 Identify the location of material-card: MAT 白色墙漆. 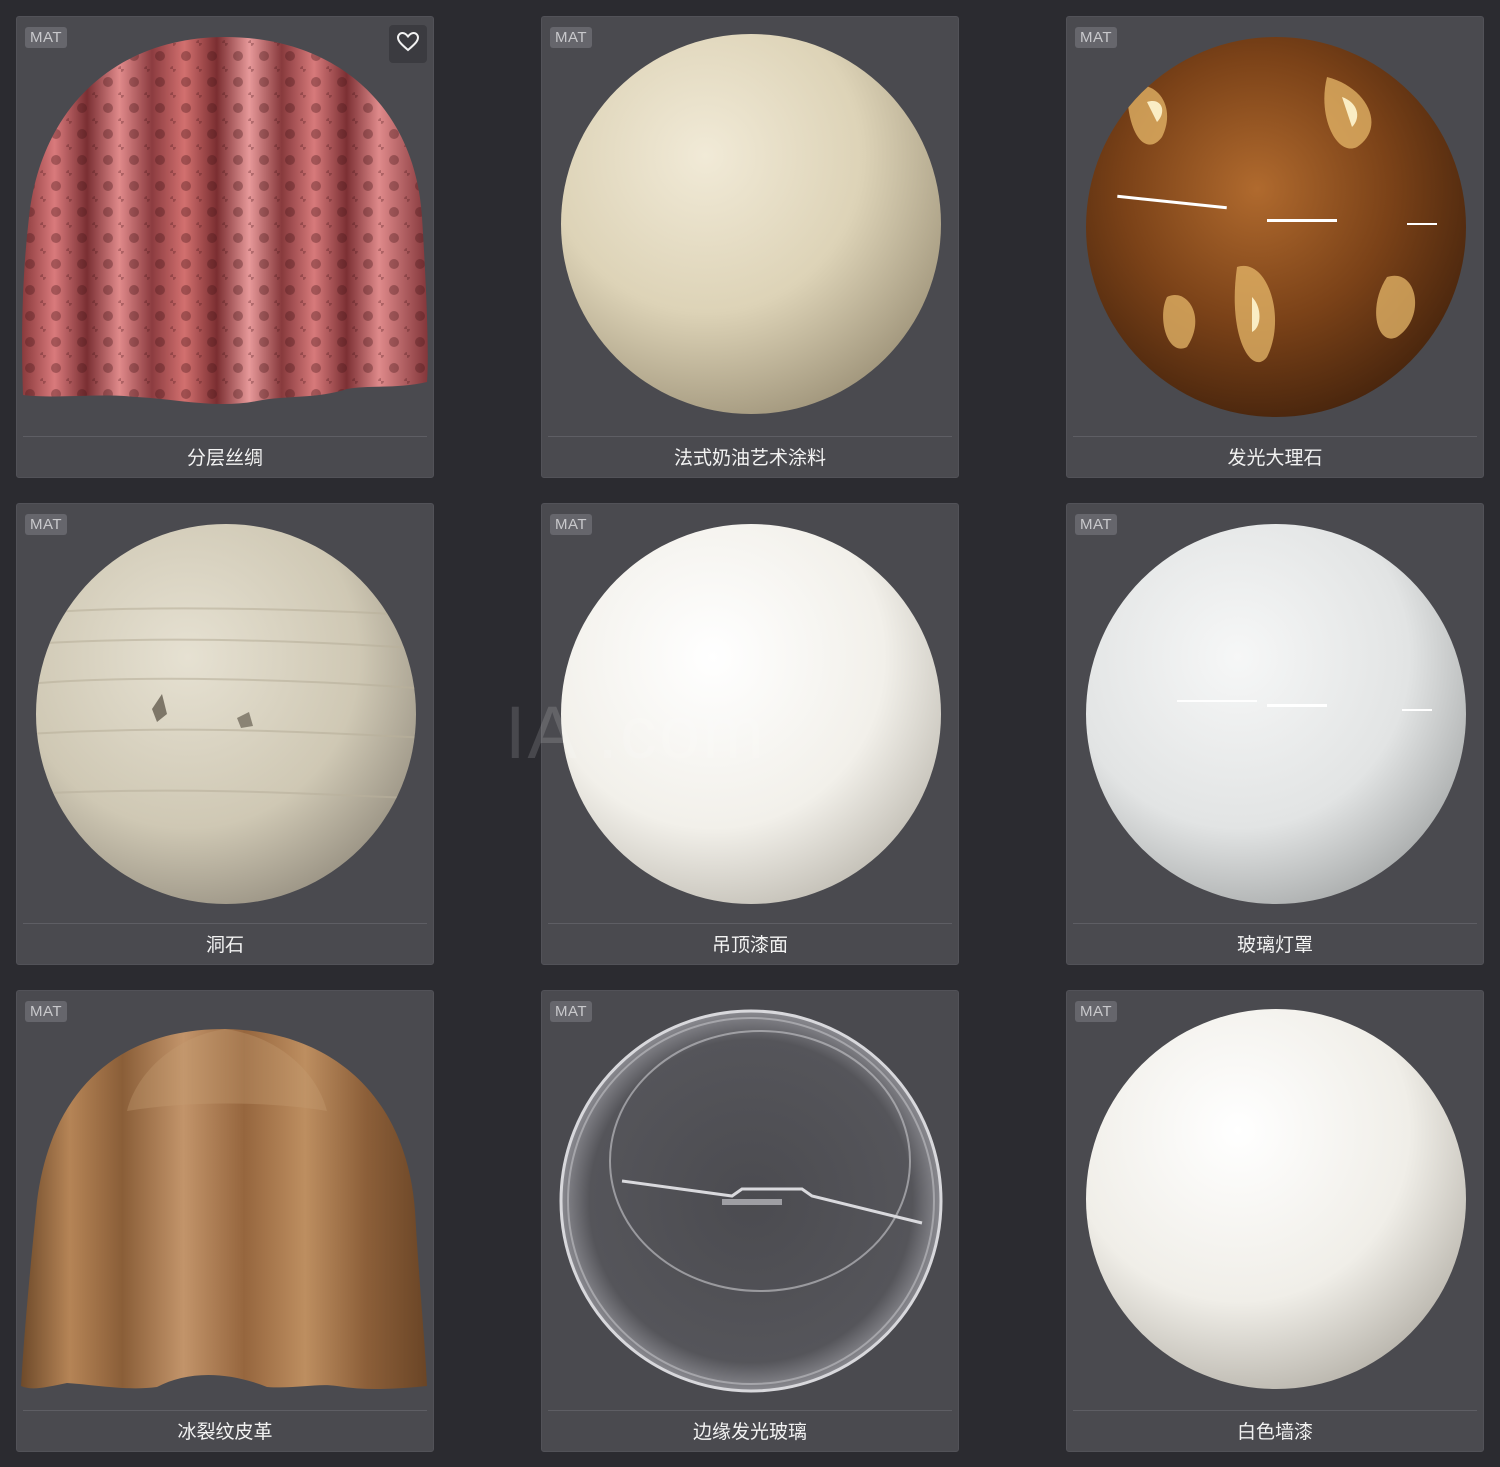
(1275, 1221).